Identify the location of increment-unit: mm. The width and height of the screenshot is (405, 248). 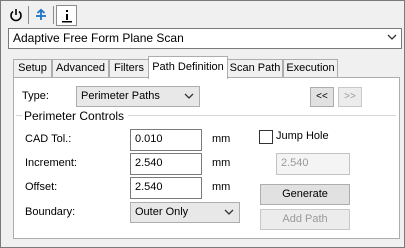
(221, 163).